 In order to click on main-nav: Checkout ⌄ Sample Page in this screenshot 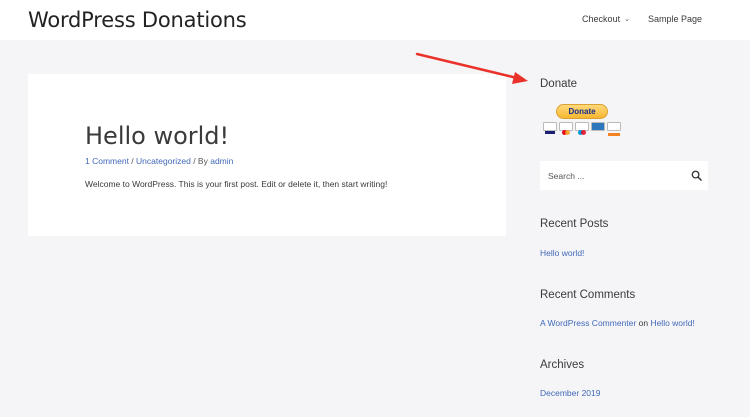, I will do `click(642, 19)`.